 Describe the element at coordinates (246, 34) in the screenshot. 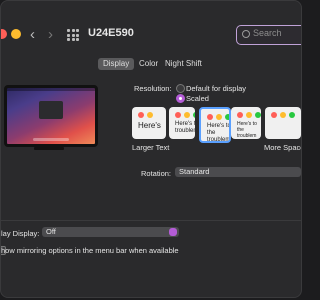

I see `search-icon` at that location.